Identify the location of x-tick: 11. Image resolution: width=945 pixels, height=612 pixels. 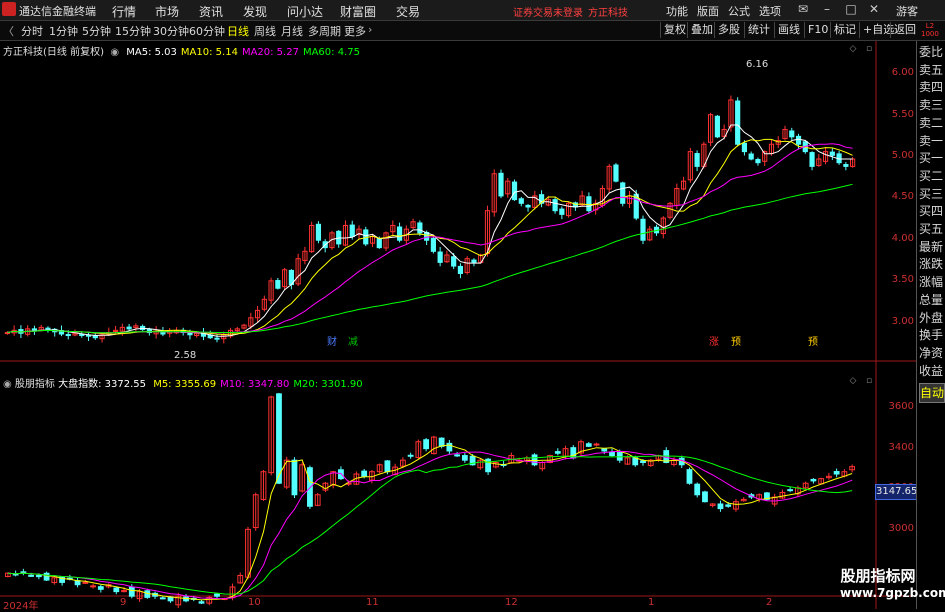
(372, 602).